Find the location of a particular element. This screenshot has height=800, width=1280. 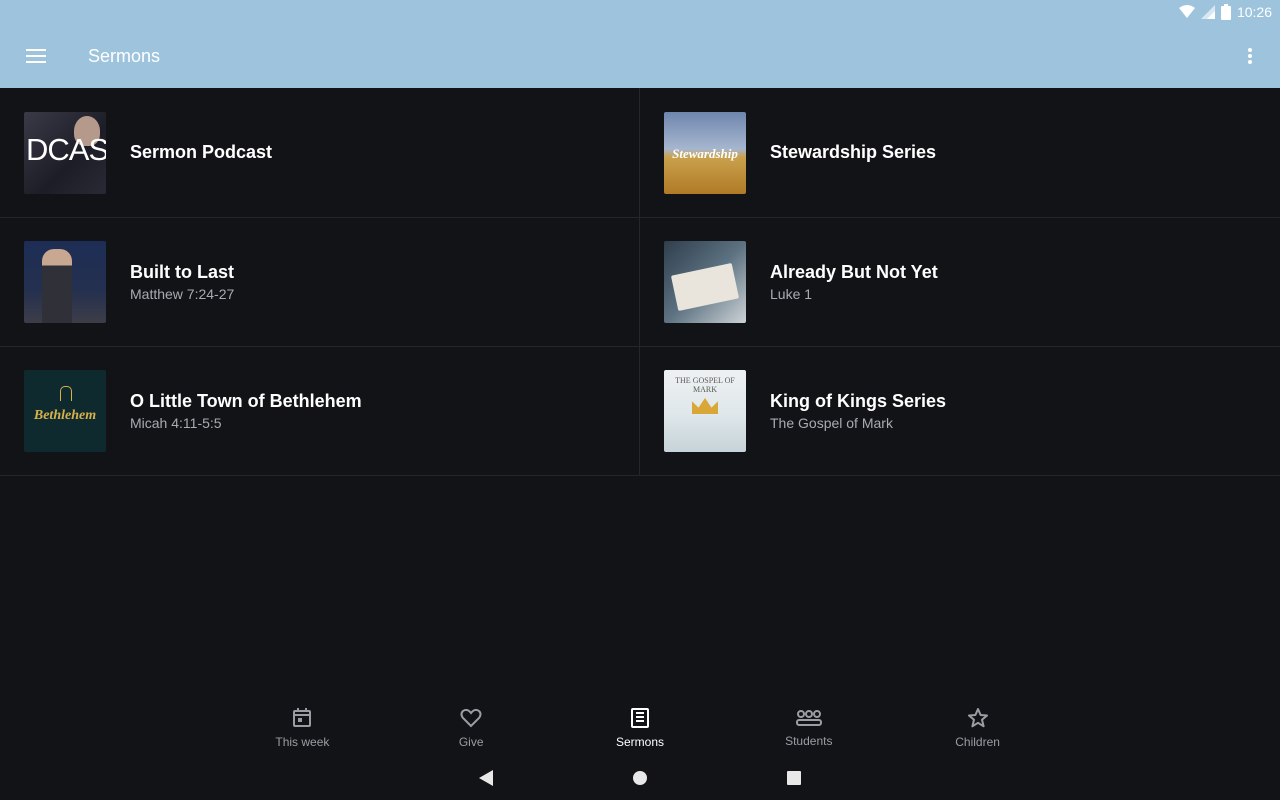

status-time: 10:26 is located at coordinates (1254, 12).